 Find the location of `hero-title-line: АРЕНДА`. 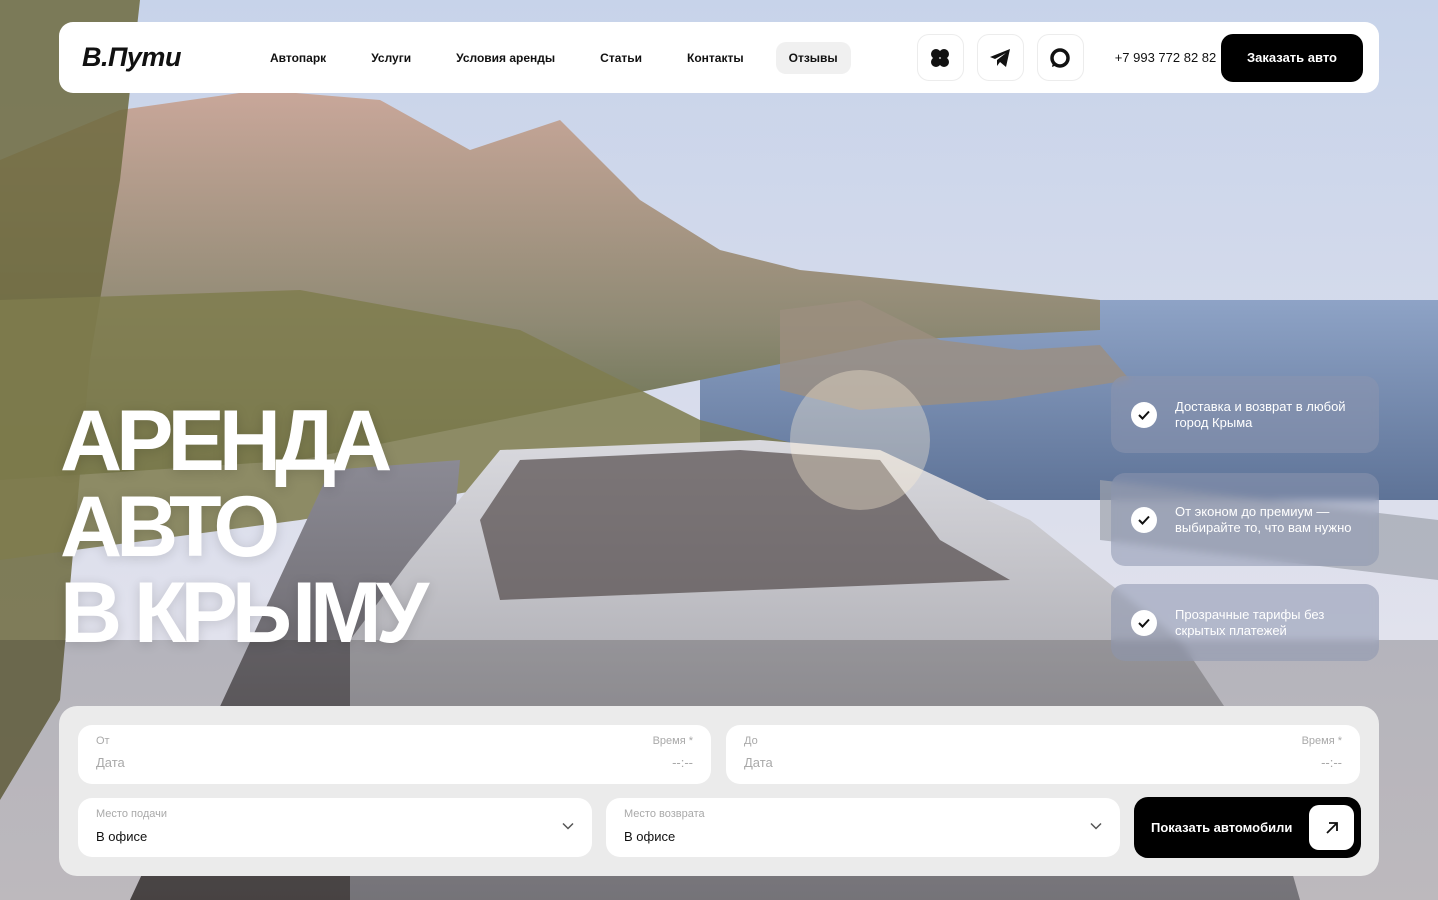

hero-title-line: АРЕНДА is located at coordinates (226, 441).